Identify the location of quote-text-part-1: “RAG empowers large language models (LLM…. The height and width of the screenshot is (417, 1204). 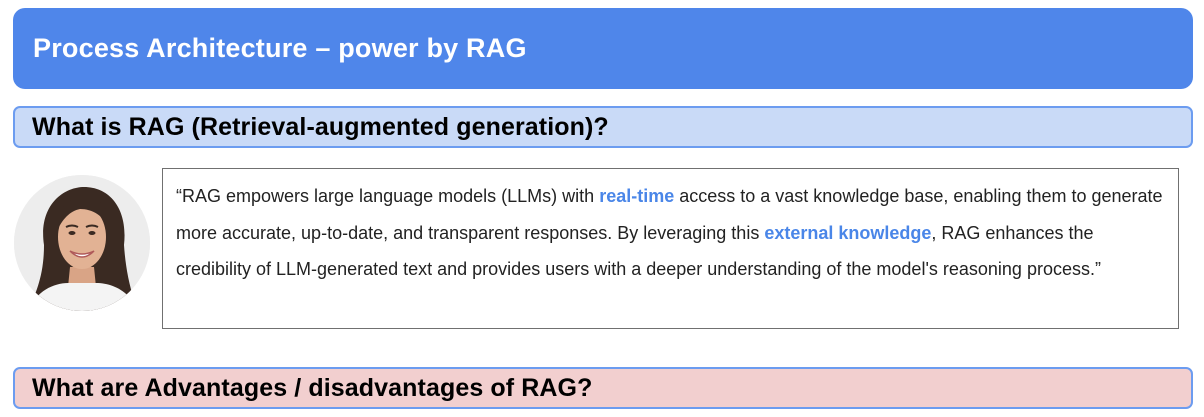
(388, 196).